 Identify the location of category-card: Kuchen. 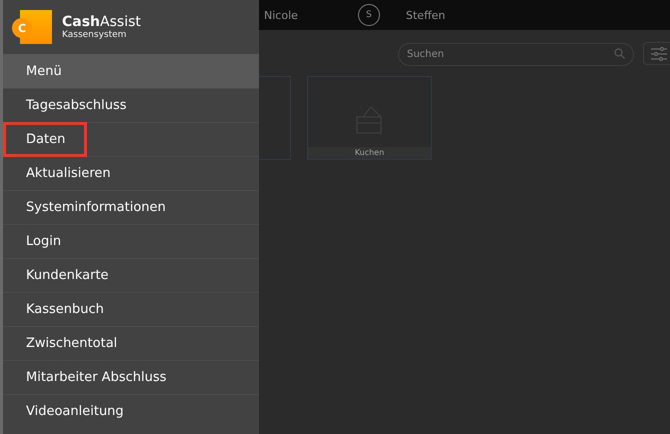
(369, 118).